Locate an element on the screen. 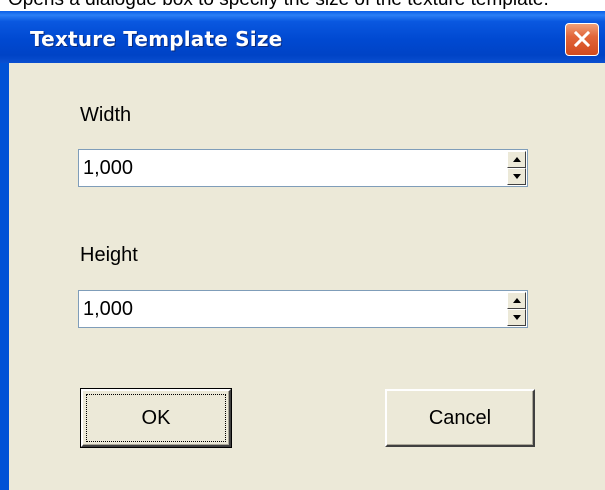  width-decrement-button is located at coordinates (516, 176).